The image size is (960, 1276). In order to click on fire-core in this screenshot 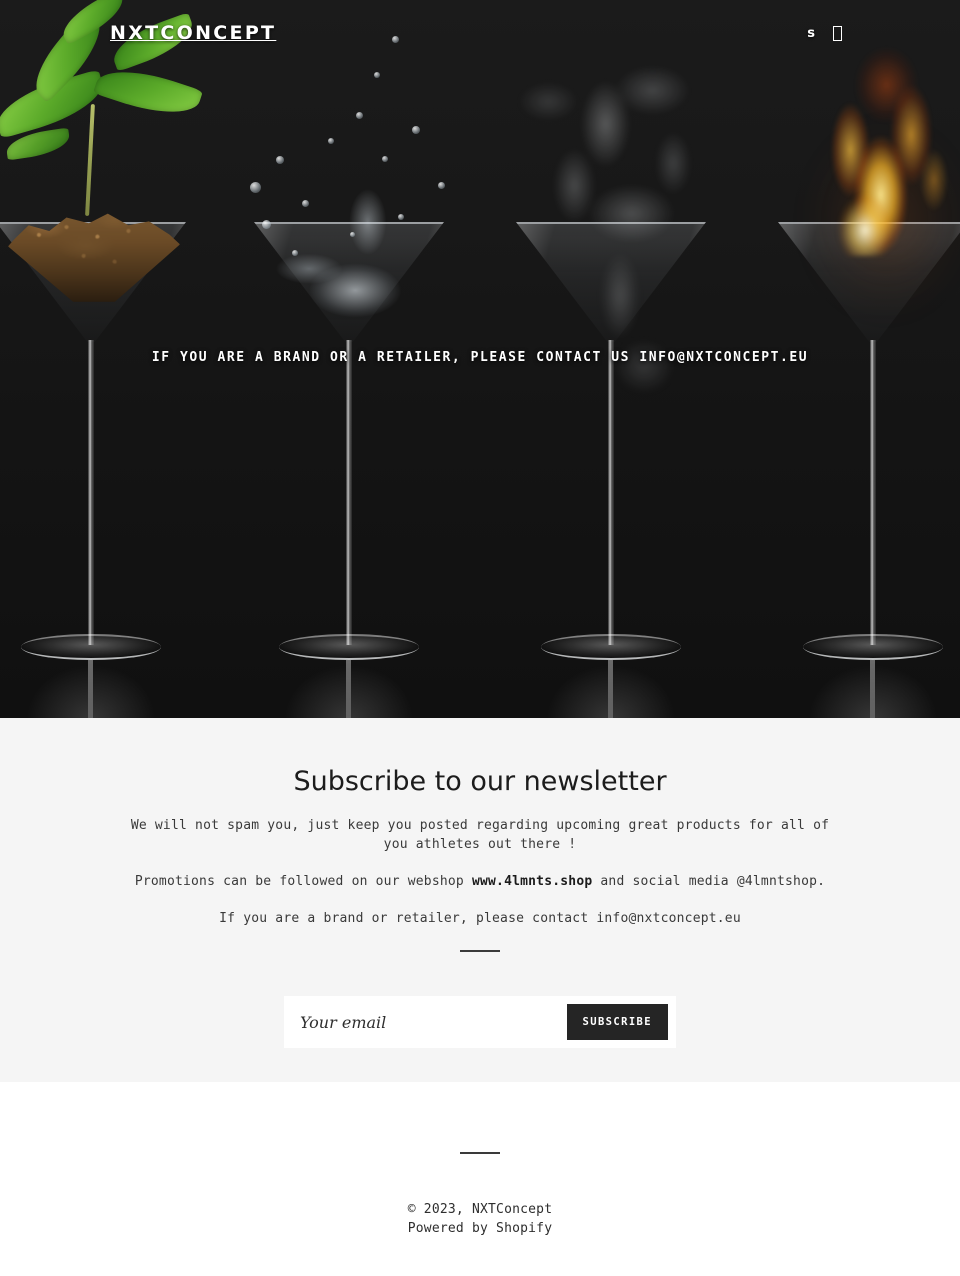, I will do `click(865, 213)`.